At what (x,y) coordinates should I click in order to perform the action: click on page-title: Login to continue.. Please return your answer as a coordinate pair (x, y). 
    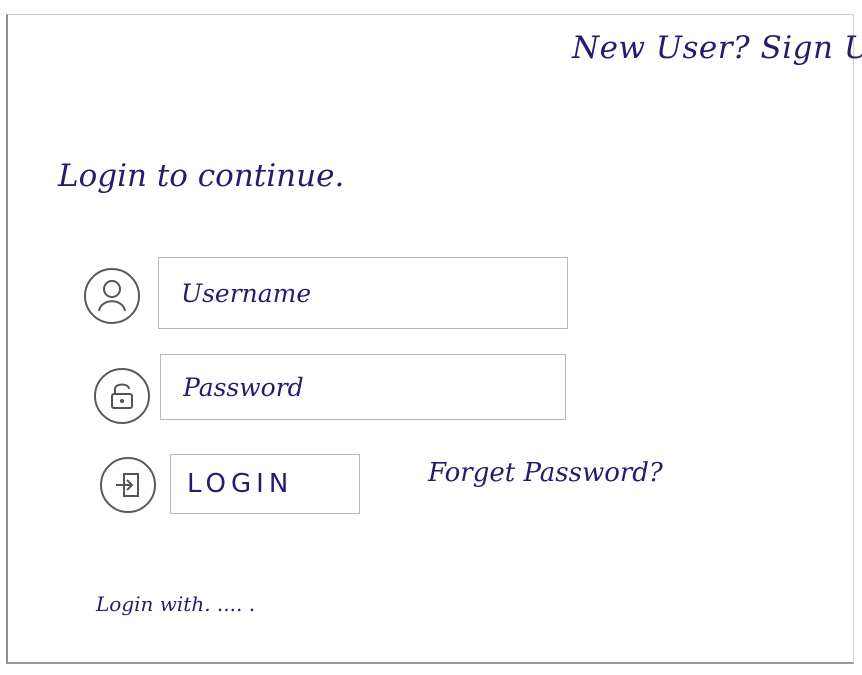
    Looking at the image, I should click on (201, 176).